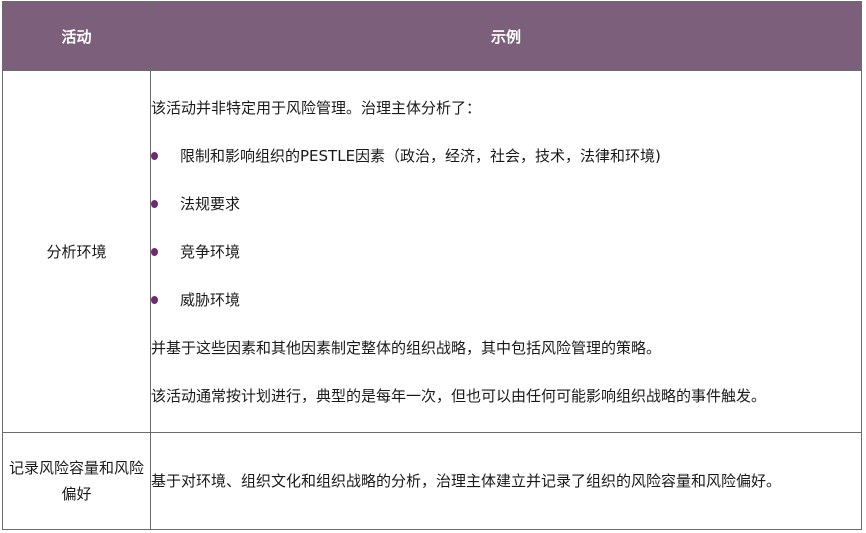 The height and width of the screenshot is (533, 866). Describe the element at coordinates (406, 347) in the screenshot. I see `example-after: 并基于这些因素和其他因素制定整体的组织战略，其中包括风险管理的策略。` at that location.